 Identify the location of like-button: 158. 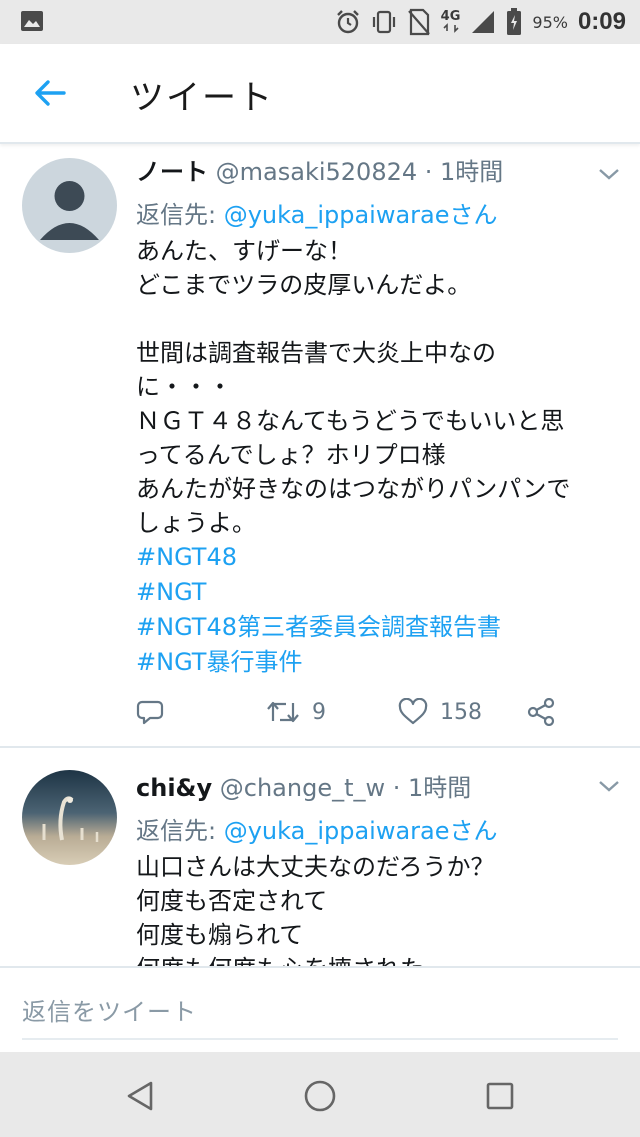
(440, 712).